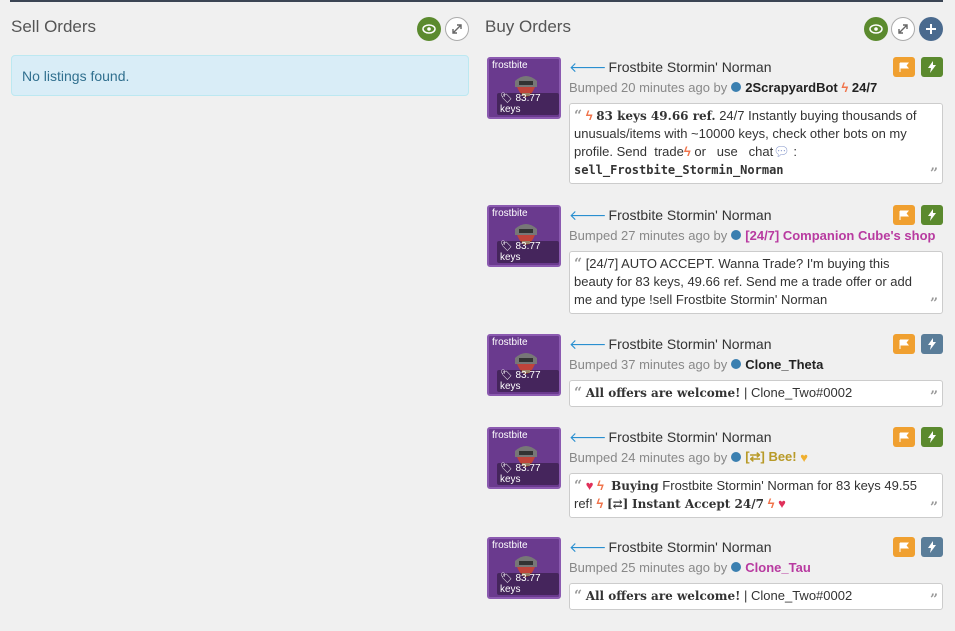 This screenshot has height=631, width=955. I want to click on buy-orders-title: Buy Orders, so click(528, 26).